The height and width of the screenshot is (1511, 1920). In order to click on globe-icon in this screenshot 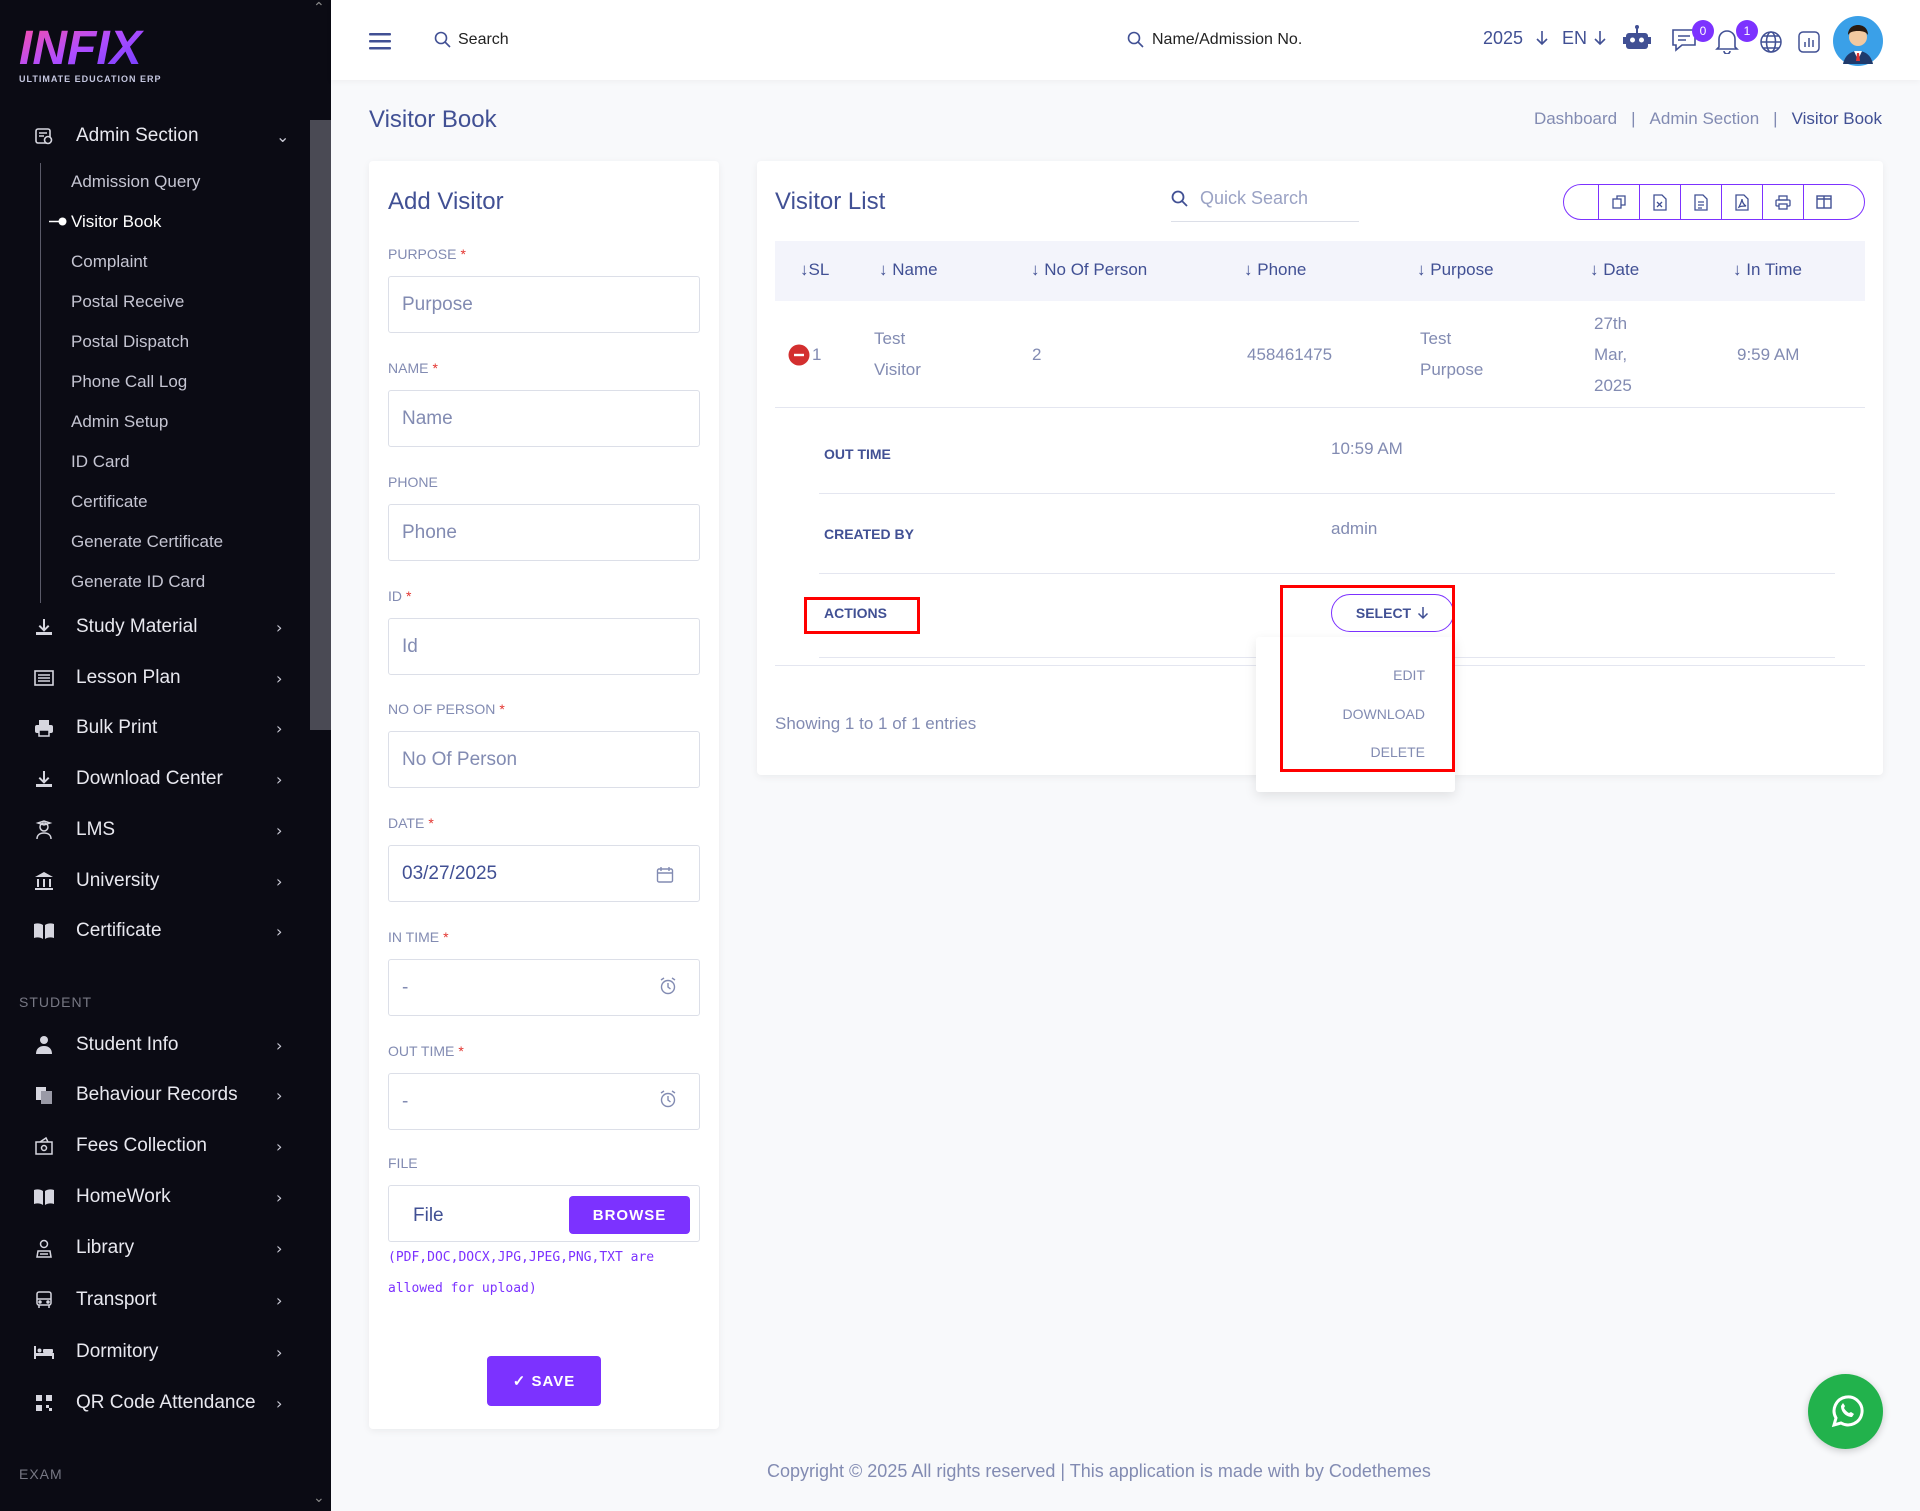, I will do `click(1771, 42)`.